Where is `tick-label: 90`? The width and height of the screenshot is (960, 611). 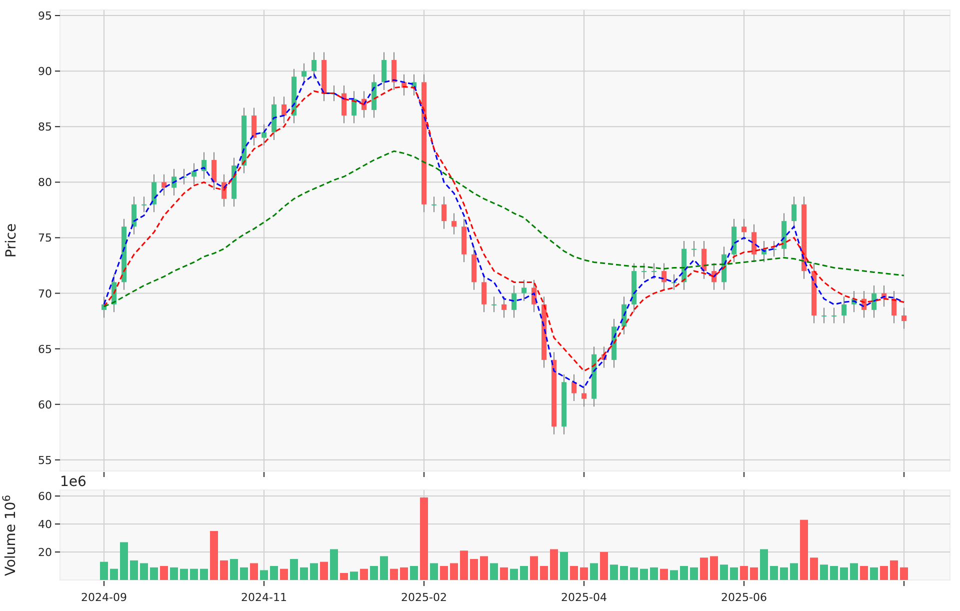 tick-label: 90 is located at coordinates (45, 71).